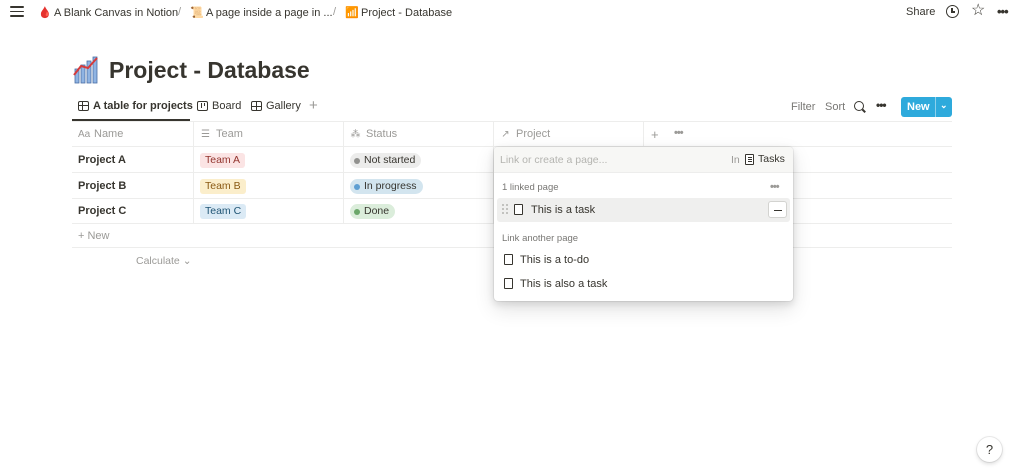 This screenshot has height=475, width=1024. Describe the element at coordinates (209, 70) in the screenshot. I see `page-title: Project - Database` at that location.